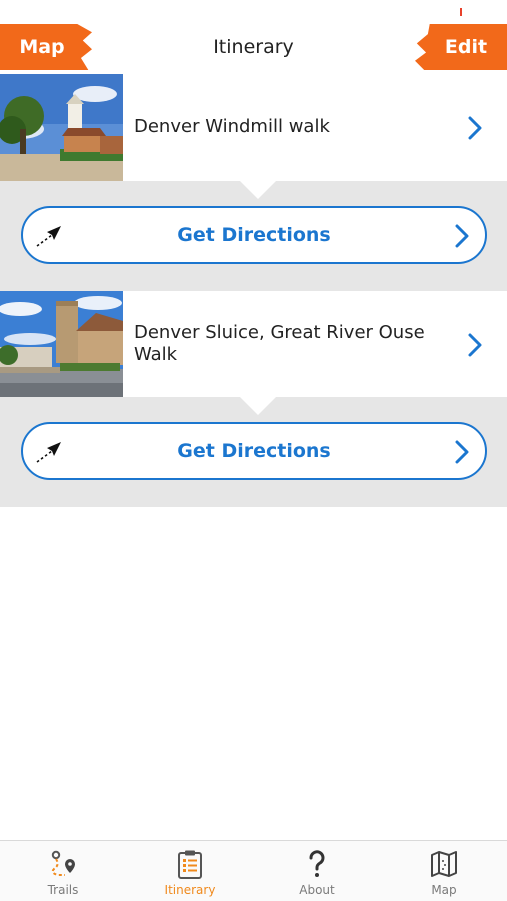 The height and width of the screenshot is (901, 507). I want to click on nav-header: Map Itinerary Edit, so click(253, 48).